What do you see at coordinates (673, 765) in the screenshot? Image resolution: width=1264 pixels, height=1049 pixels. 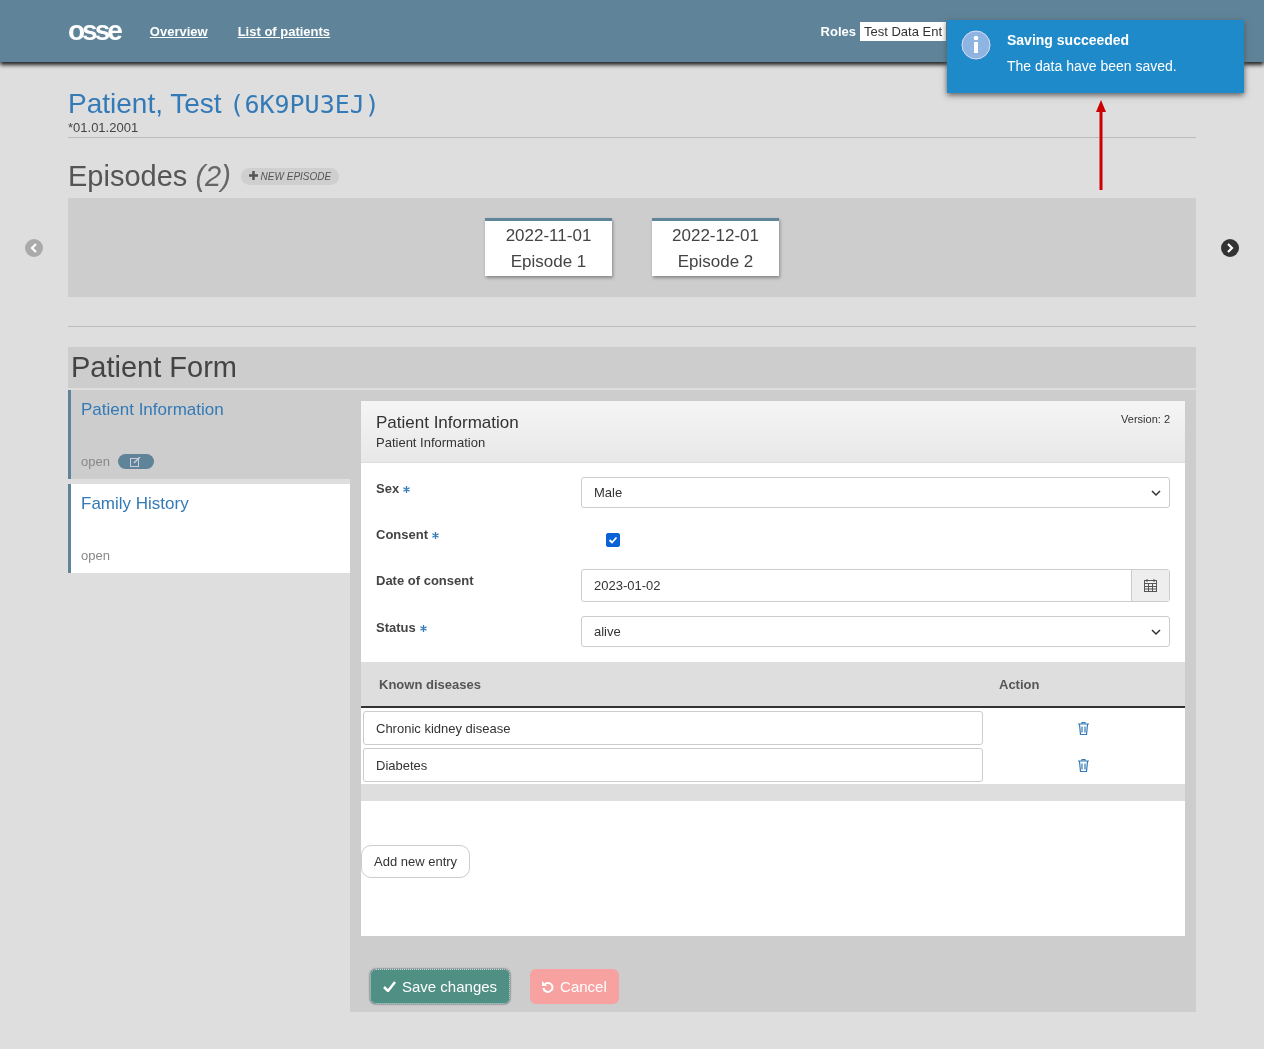 I see `disease-field: Diabetes` at bounding box center [673, 765].